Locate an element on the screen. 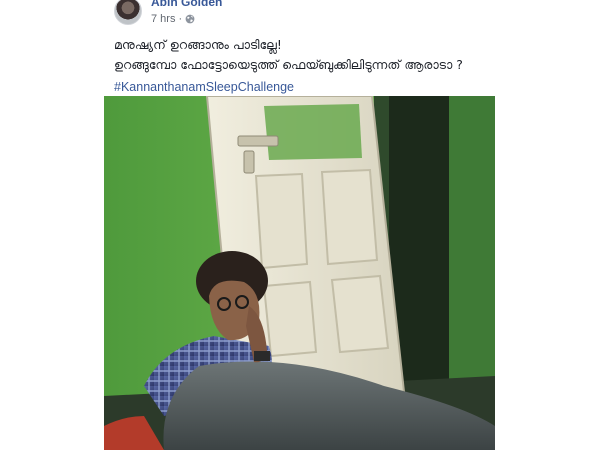 The height and width of the screenshot is (450, 600). post-text-line-1: മനുഷ്യന് ഉറങ്ങാനും പാടില്ലേ! is located at coordinates (198, 44).